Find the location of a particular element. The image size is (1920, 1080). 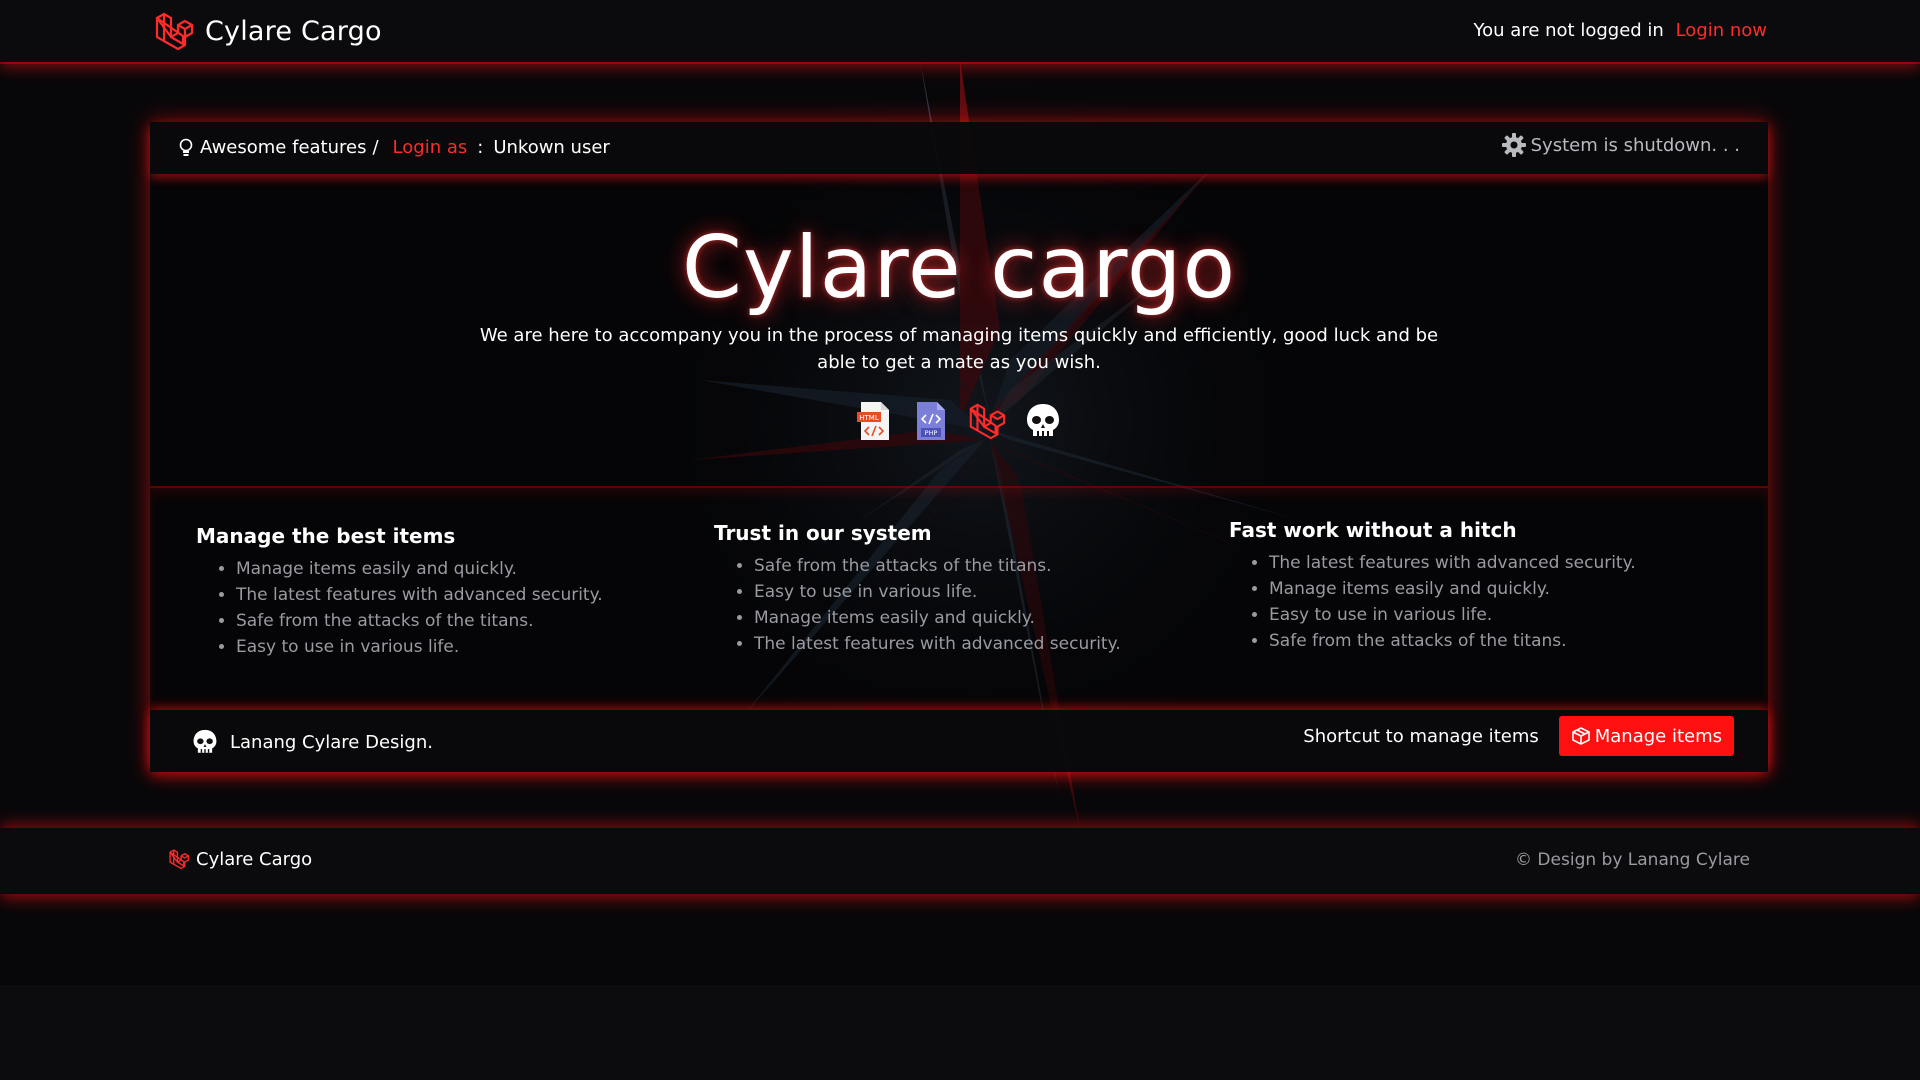

footer-brand-link: Cylare Cargo is located at coordinates (240, 859).